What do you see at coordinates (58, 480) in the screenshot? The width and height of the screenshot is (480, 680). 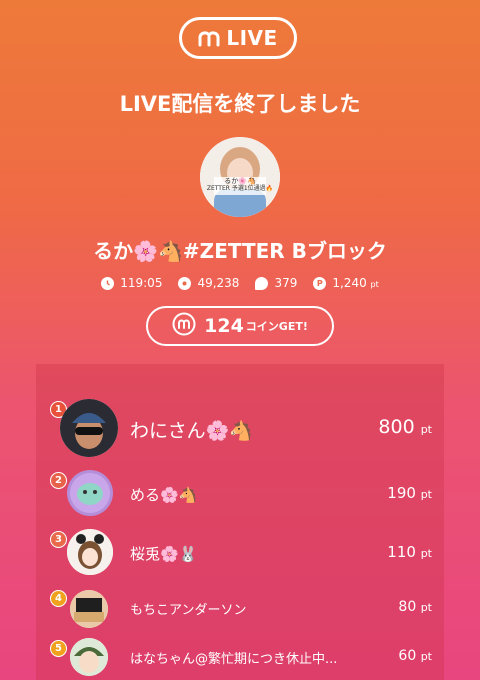 I see `rank-badge: 2` at bounding box center [58, 480].